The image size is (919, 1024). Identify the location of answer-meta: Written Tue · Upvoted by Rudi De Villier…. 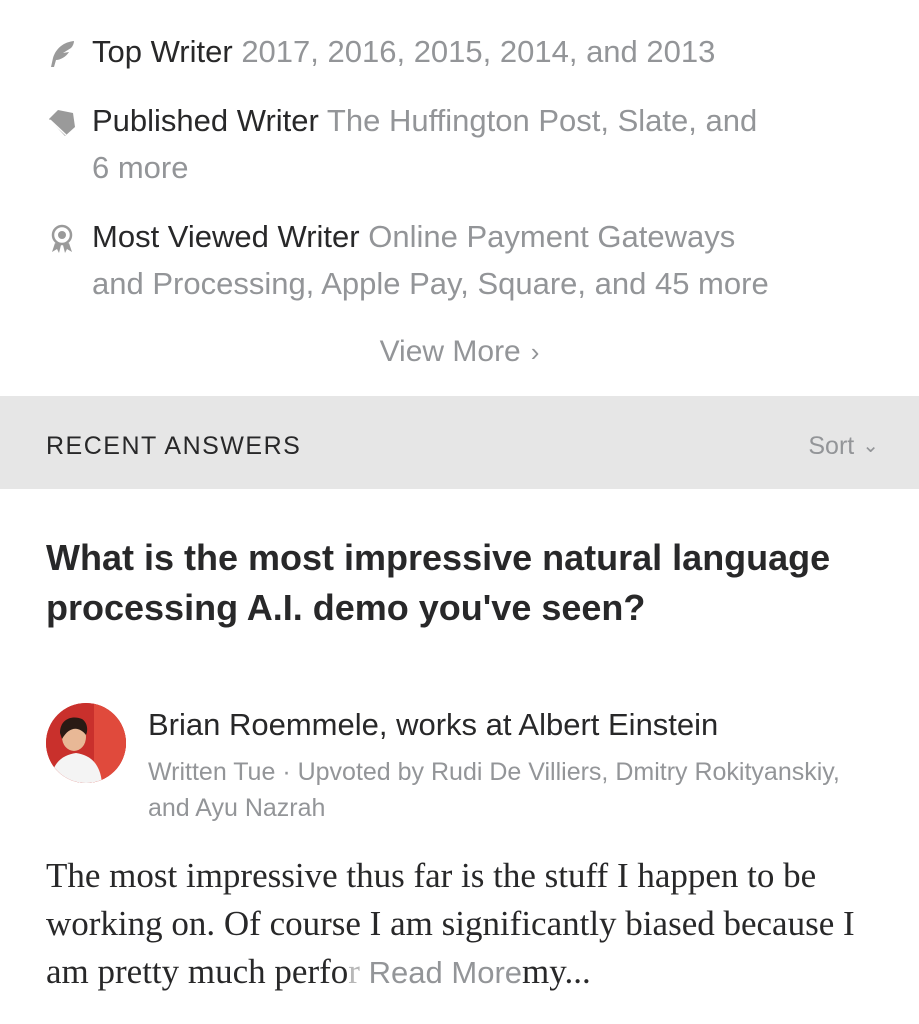
(494, 790).